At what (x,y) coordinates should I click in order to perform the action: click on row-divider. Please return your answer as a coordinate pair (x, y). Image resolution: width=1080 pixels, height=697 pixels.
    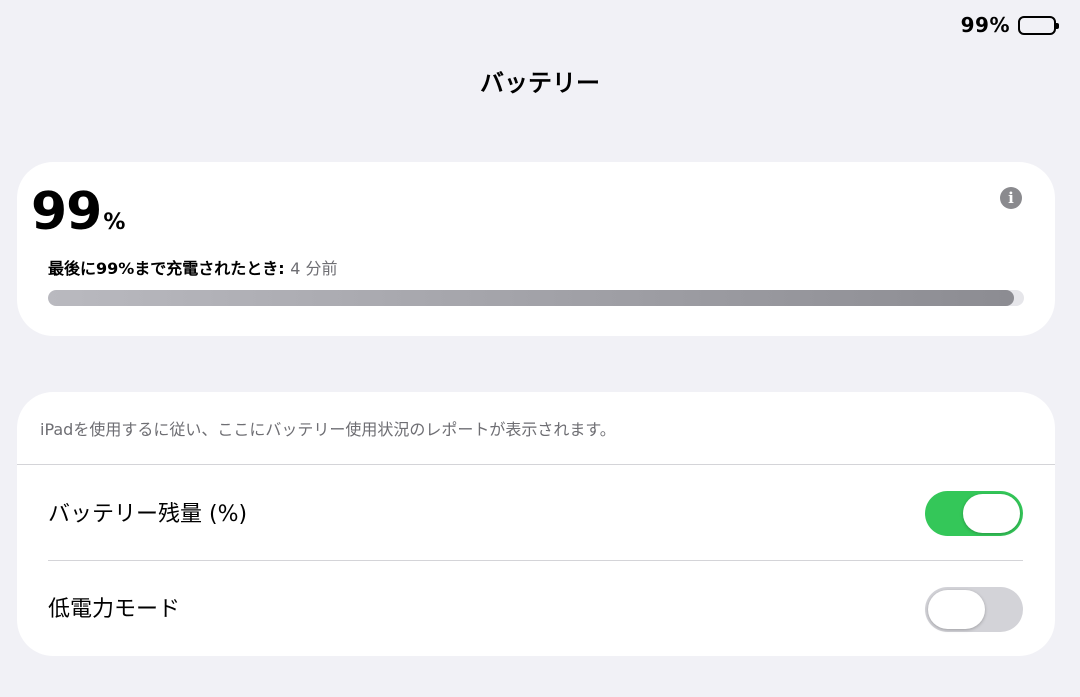
    Looking at the image, I should click on (535, 560).